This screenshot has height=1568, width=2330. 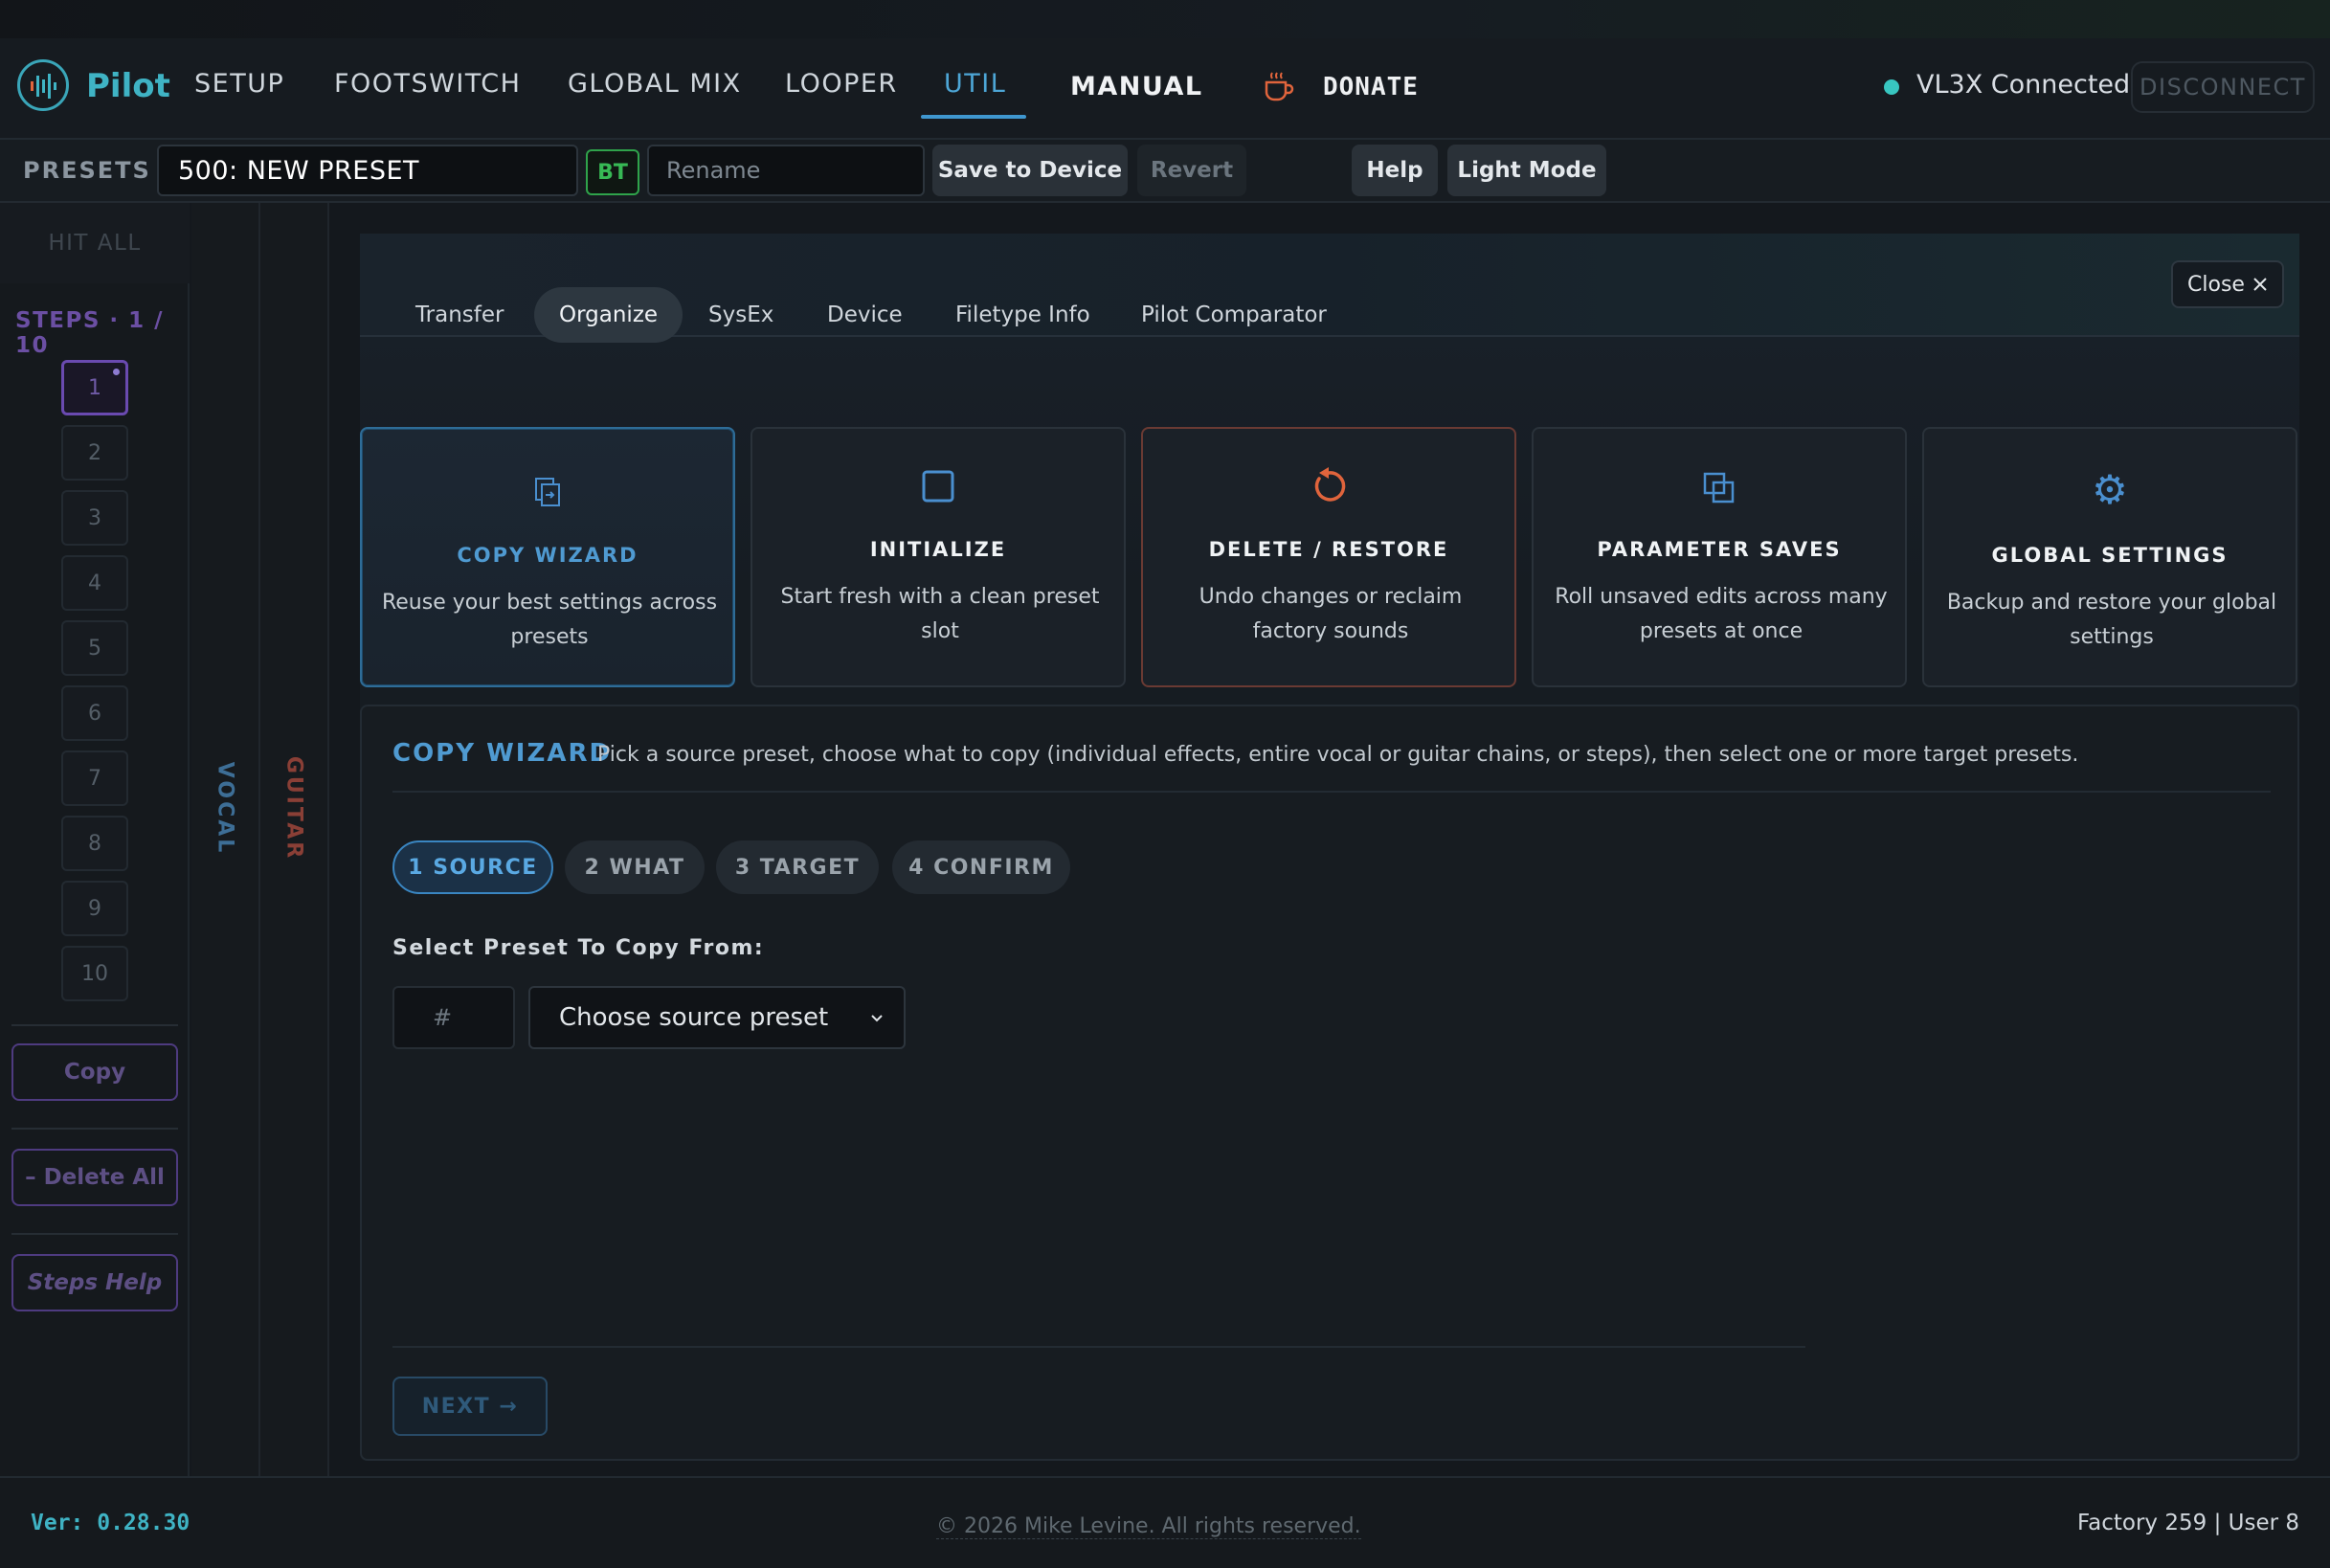 I want to click on help-button: Help, so click(x=1395, y=171).